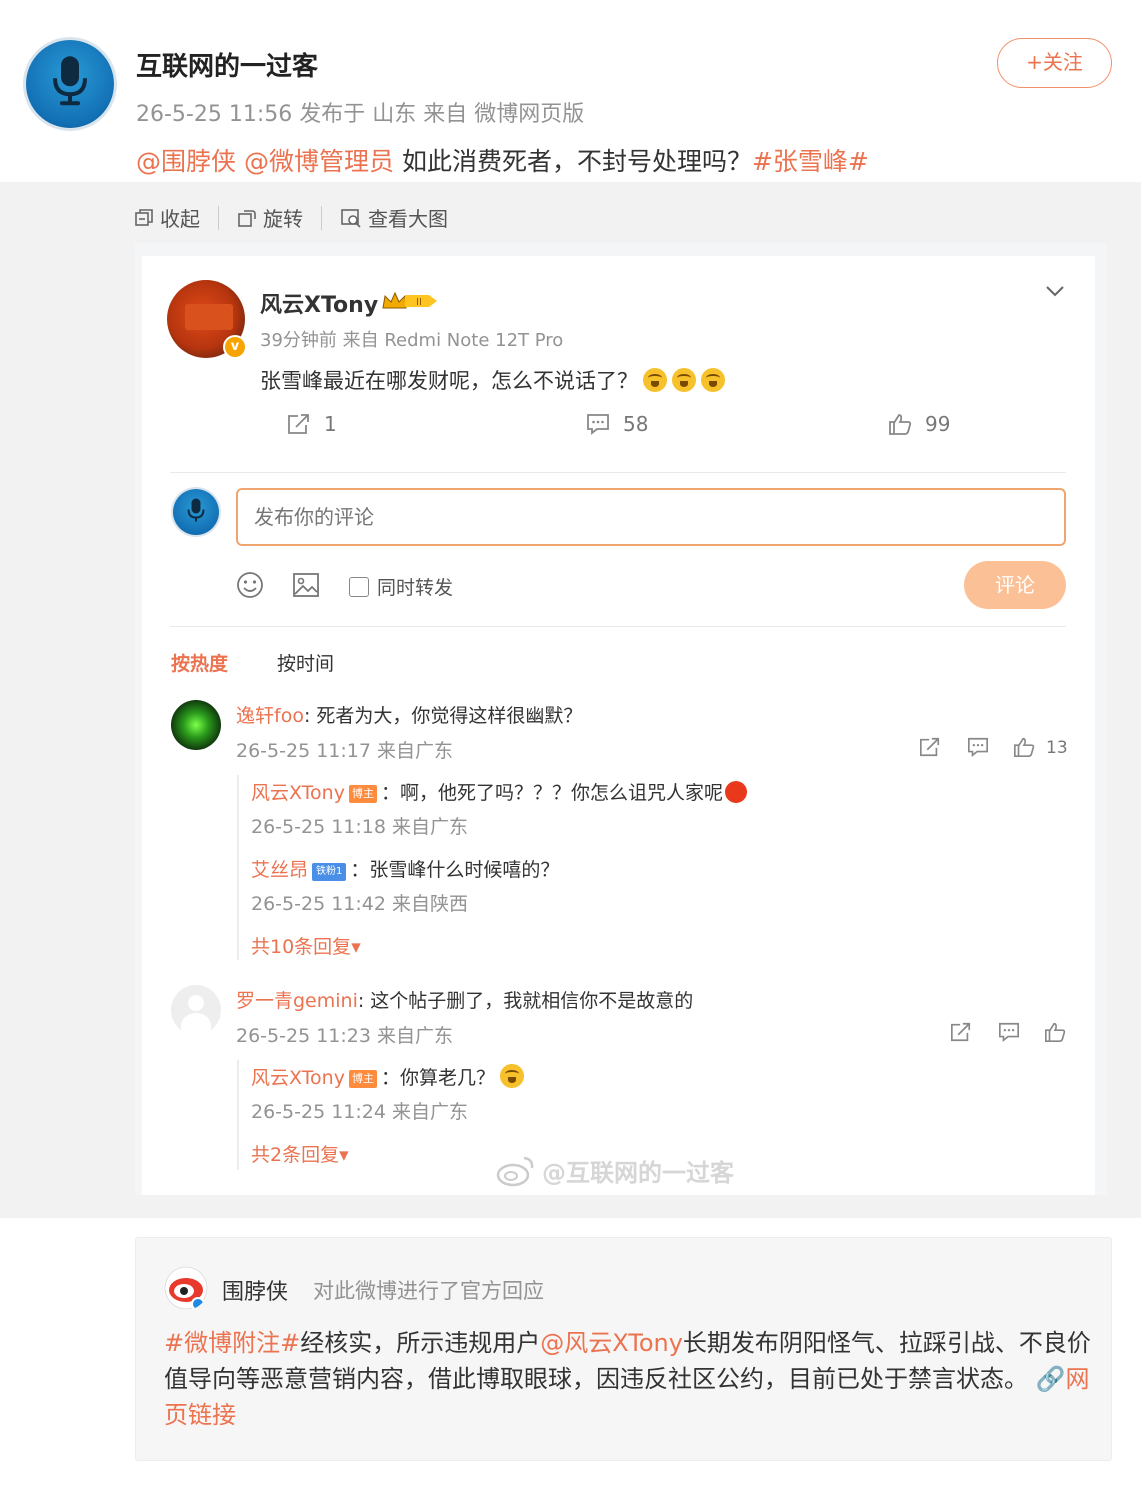 This screenshot has height=1501, width=1141. What do you see at coordinates (270, 217) in the screenshot?
I see `rotate-button: 旋转` at bounding box center [270, 217].